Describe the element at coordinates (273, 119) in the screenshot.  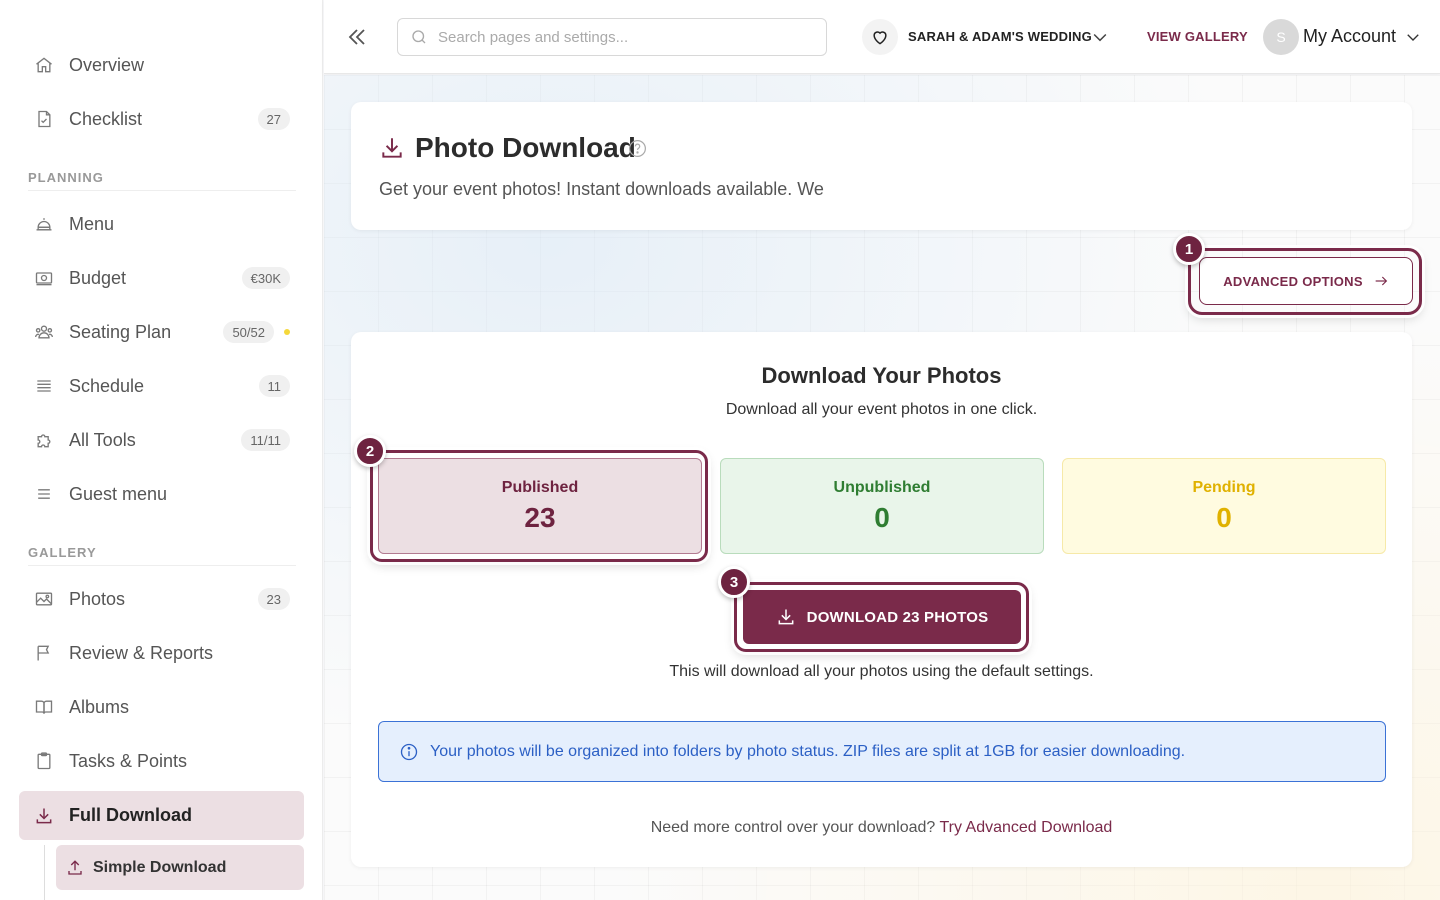
I see `count-badge: 27` at that location.